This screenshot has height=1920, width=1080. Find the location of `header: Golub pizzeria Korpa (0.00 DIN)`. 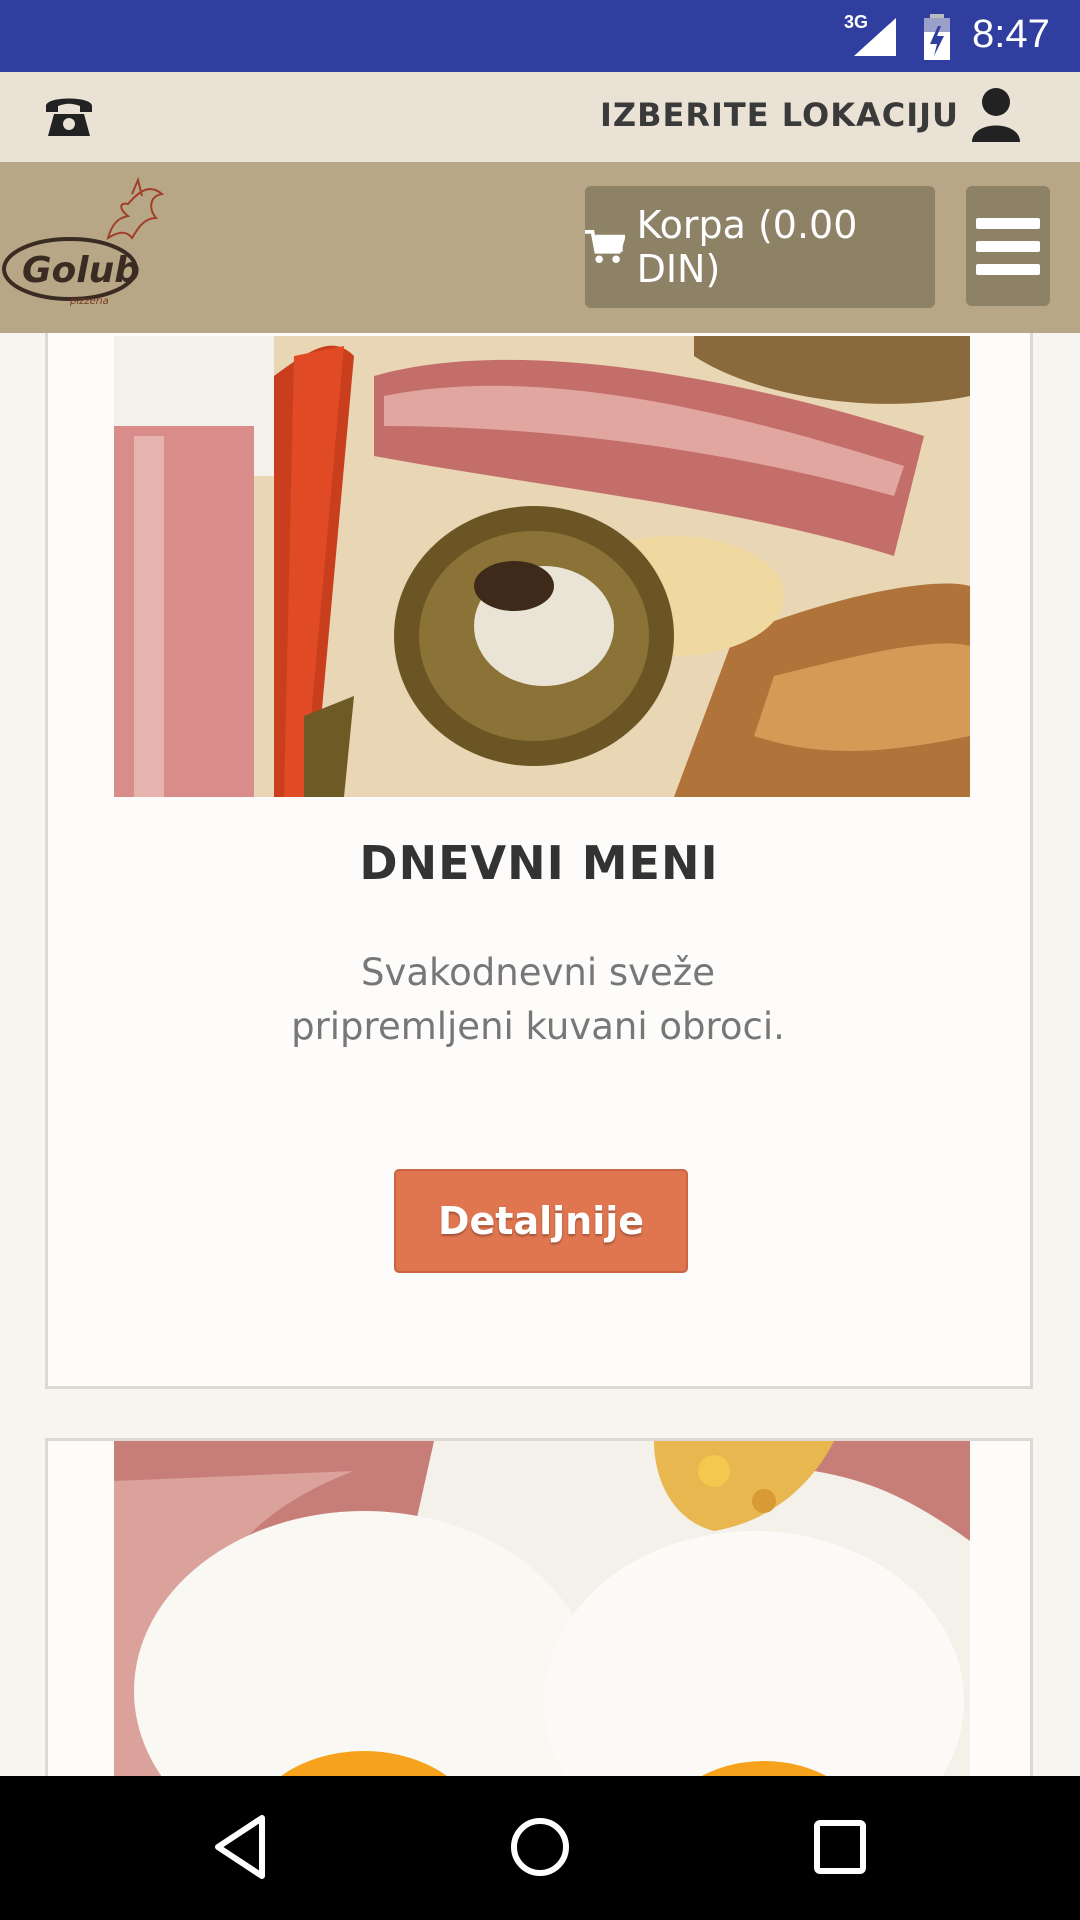

header: Golub pizzeria Korpa (0.00 DIN) is located at coordinates (540, 247).